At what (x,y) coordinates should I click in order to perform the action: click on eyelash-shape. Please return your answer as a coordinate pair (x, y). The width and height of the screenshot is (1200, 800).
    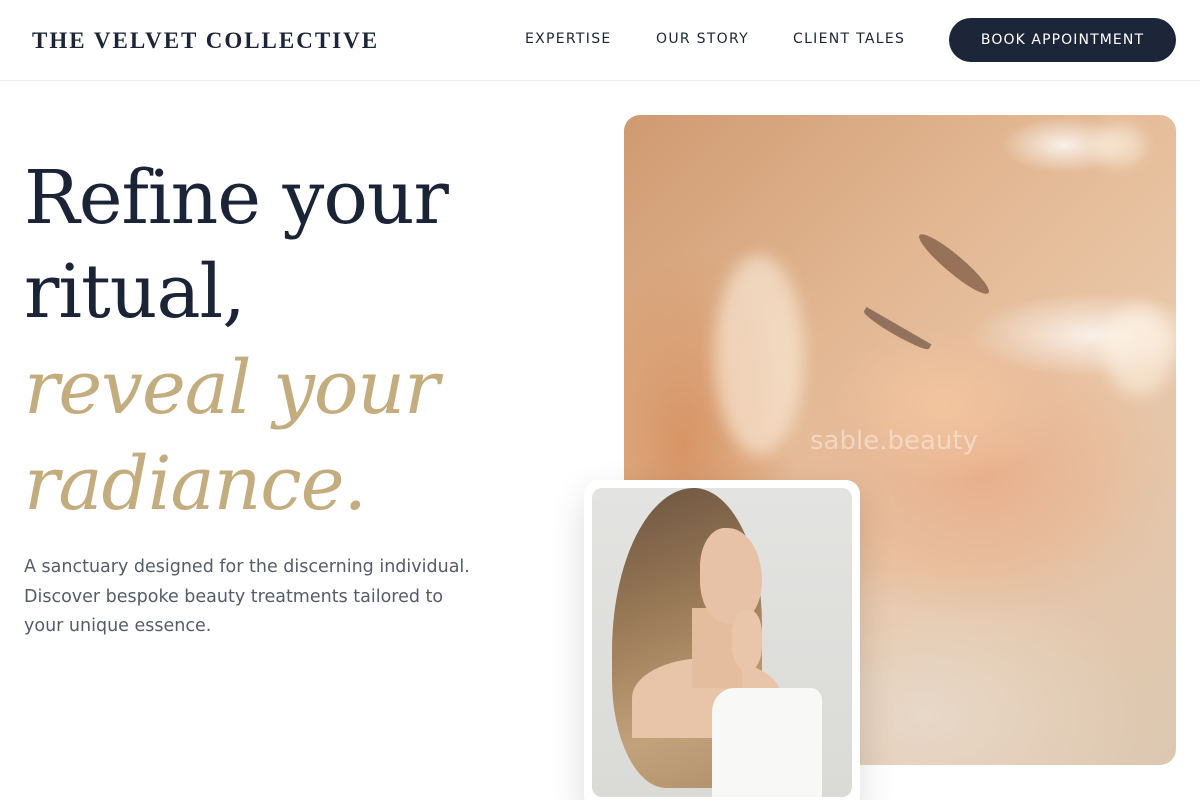
    Looking at the image, I should click on (896, 330).